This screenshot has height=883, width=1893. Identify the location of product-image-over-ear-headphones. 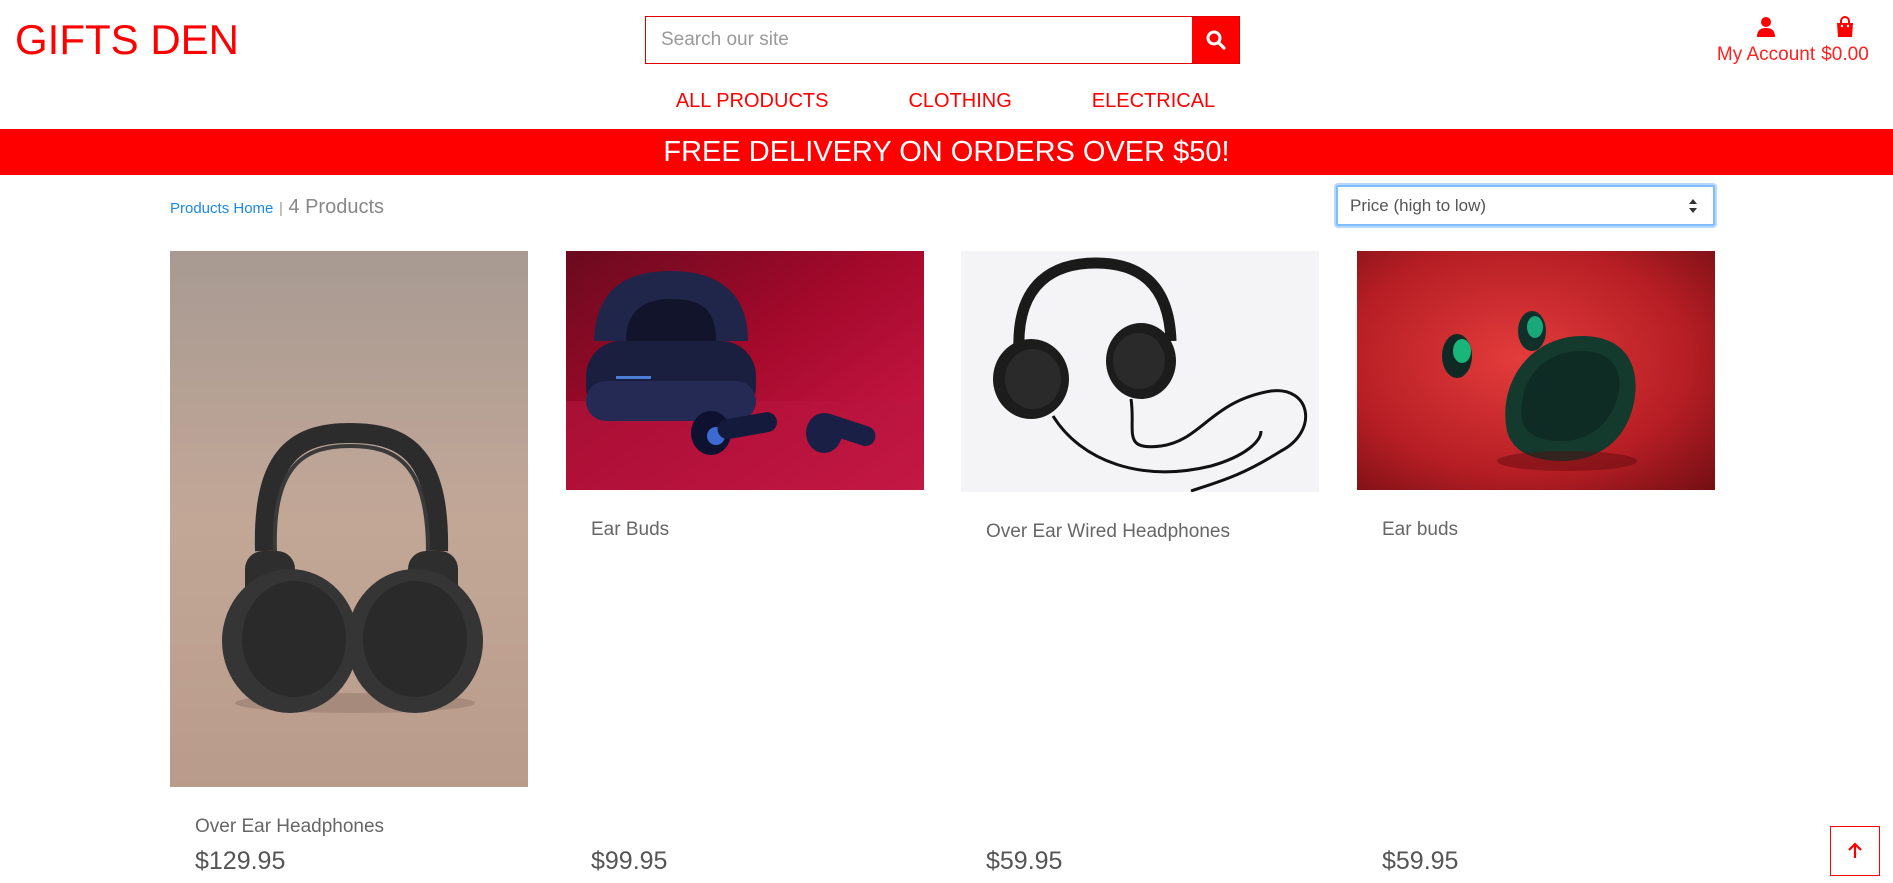
(349, 519).